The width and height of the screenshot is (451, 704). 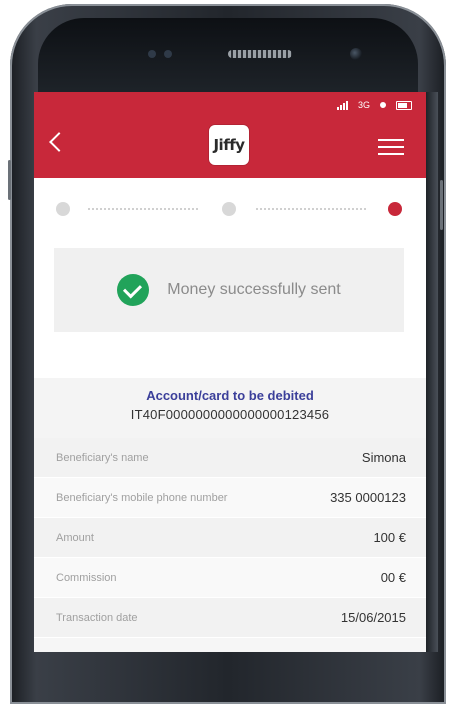 What do you see at coordinates (152, 54) in the screenshot?
I see `proximity-sensor` at bounding box center [152, 54].